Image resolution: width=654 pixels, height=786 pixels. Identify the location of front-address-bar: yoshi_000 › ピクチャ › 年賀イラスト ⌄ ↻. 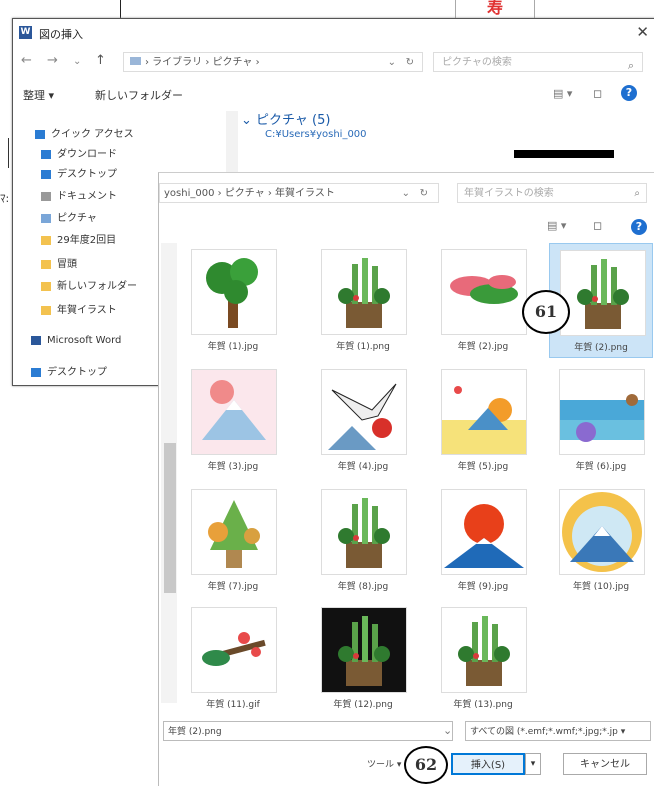
(299, 193).